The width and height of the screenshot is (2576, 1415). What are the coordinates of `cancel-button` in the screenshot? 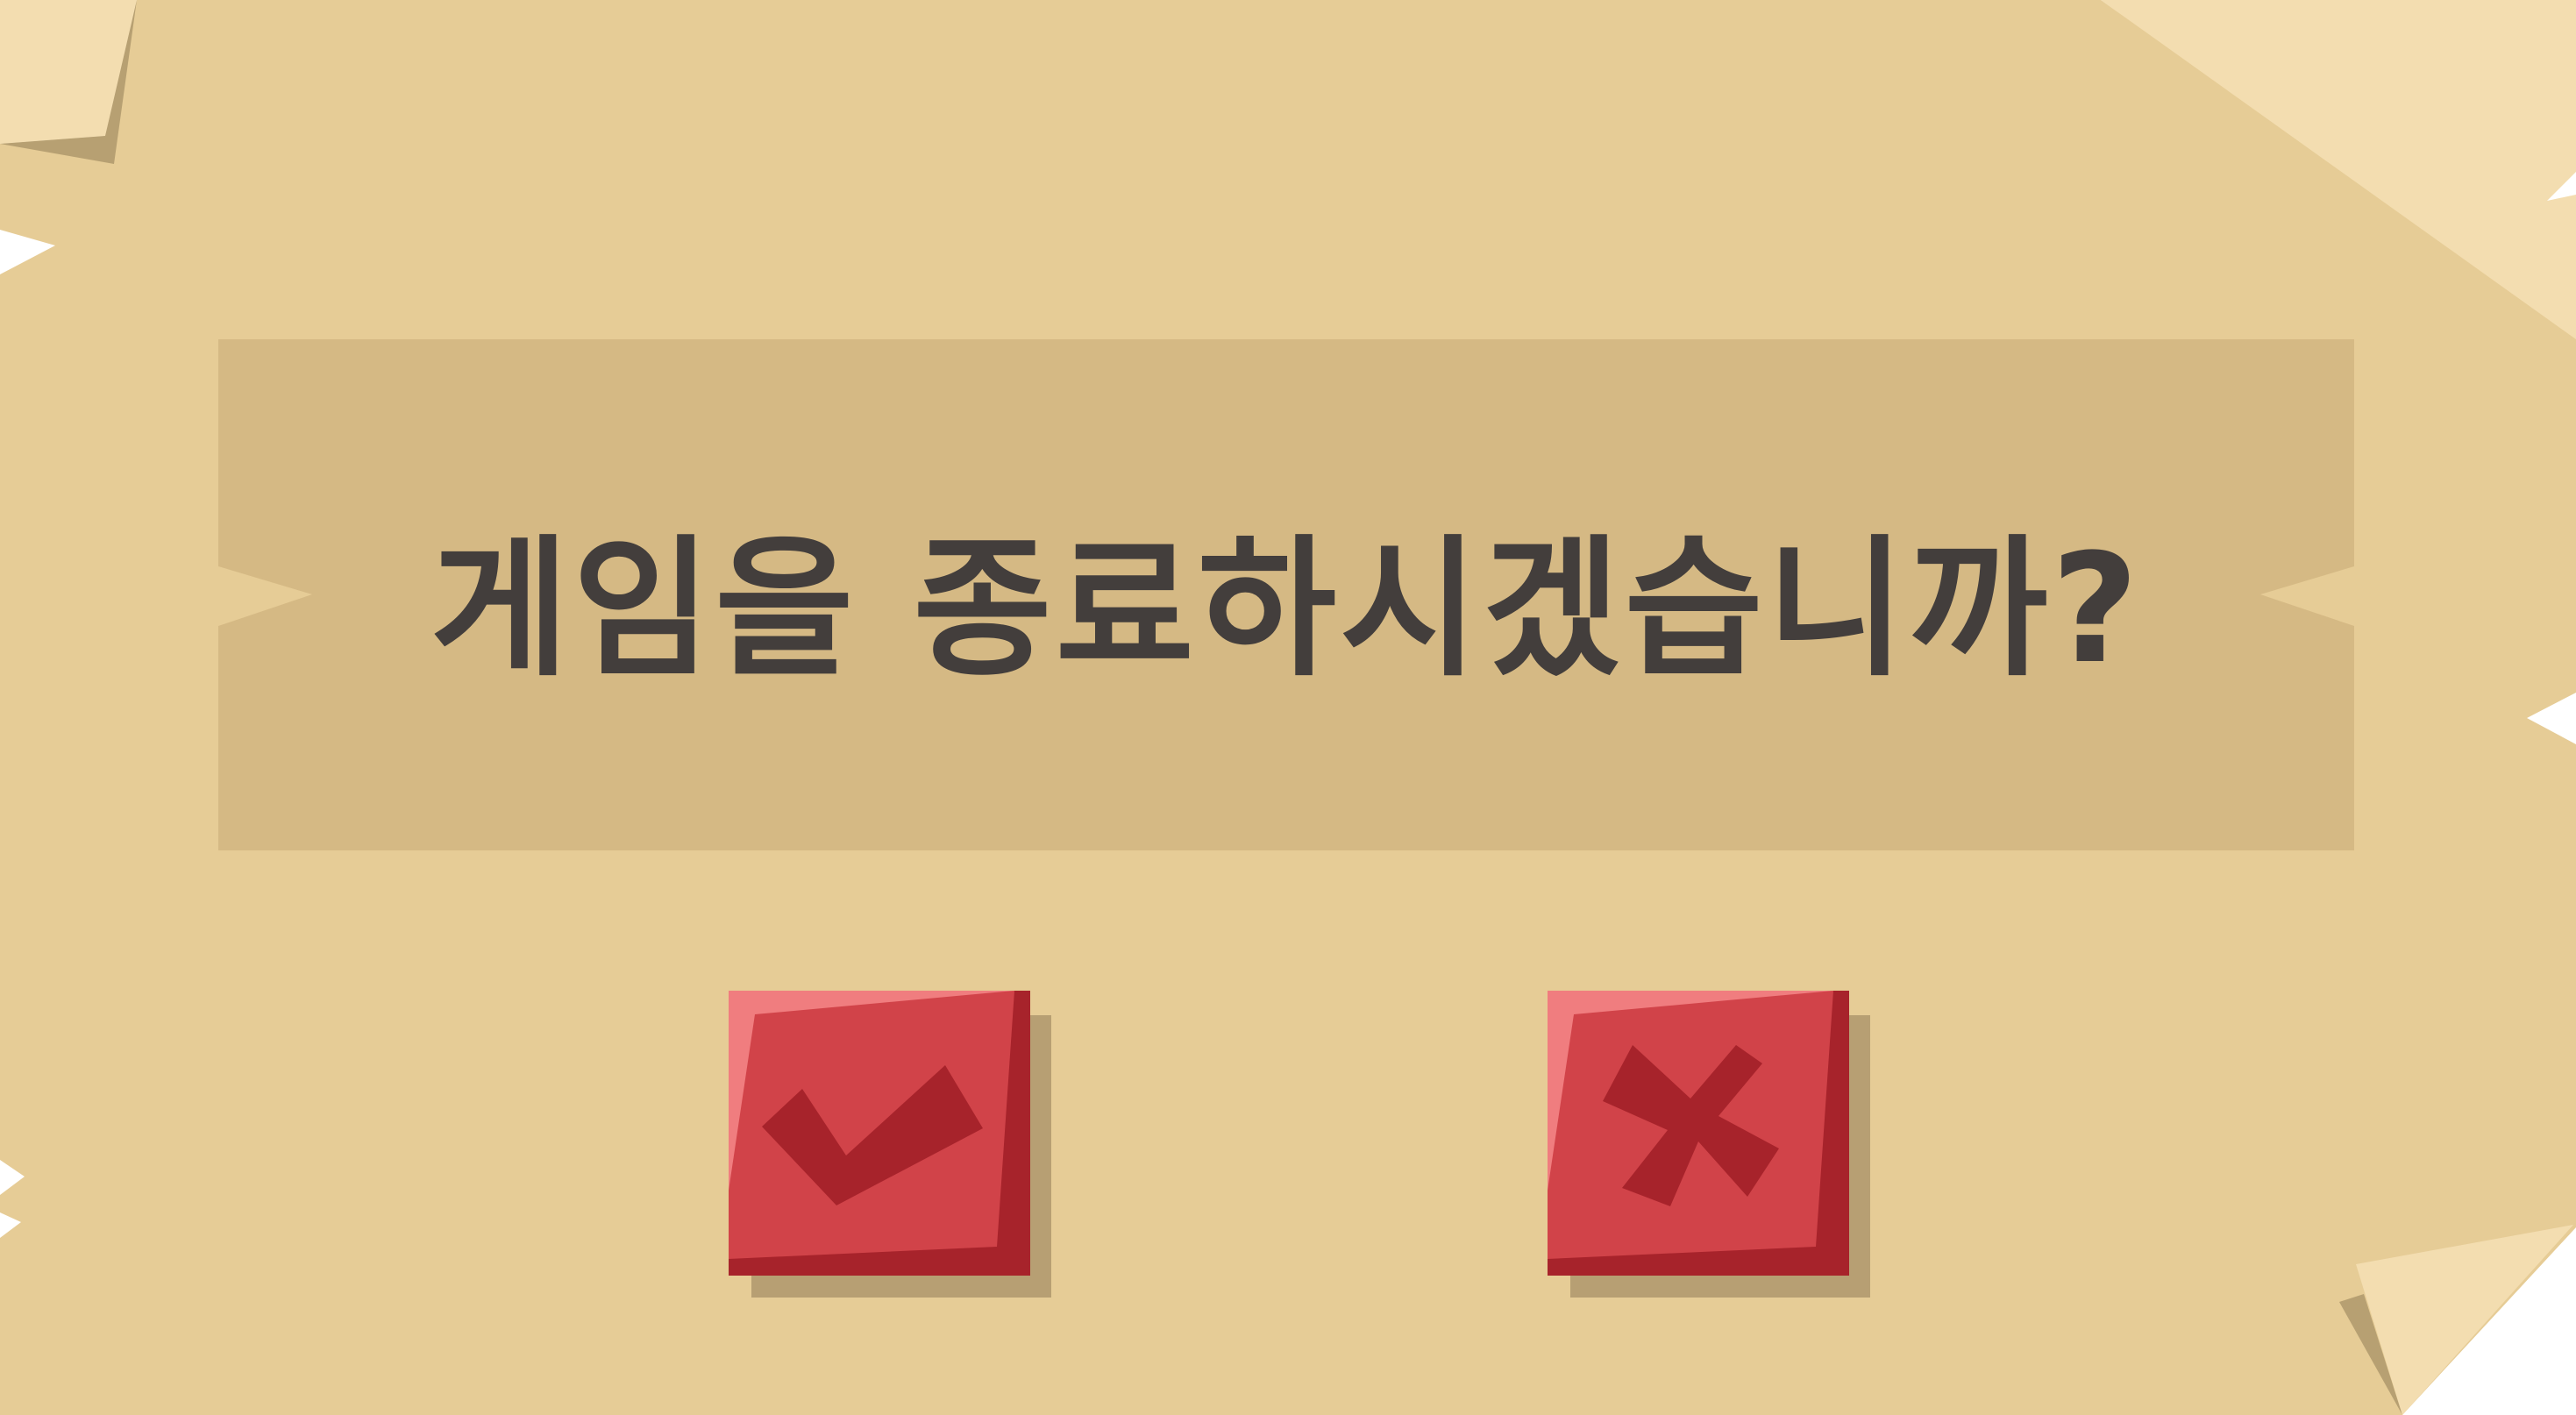 It's located at (1709, 1144).